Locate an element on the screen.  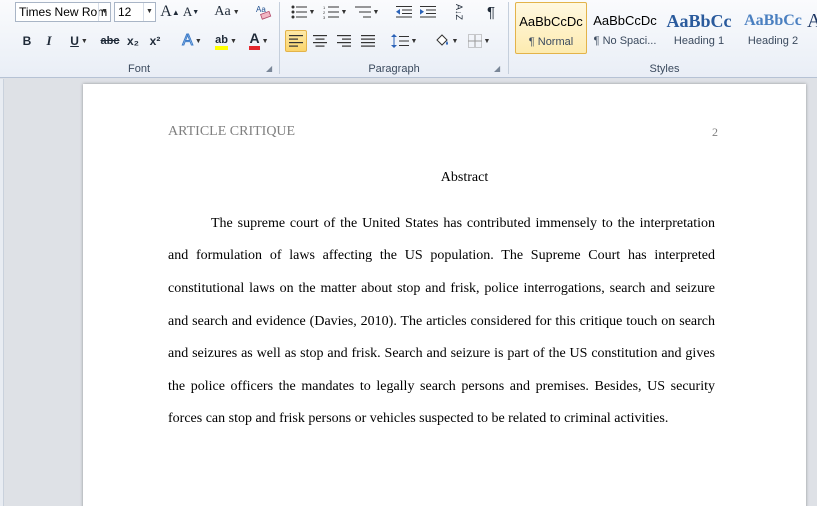
decrease-indent-icon is located at coordinates (404, 12).